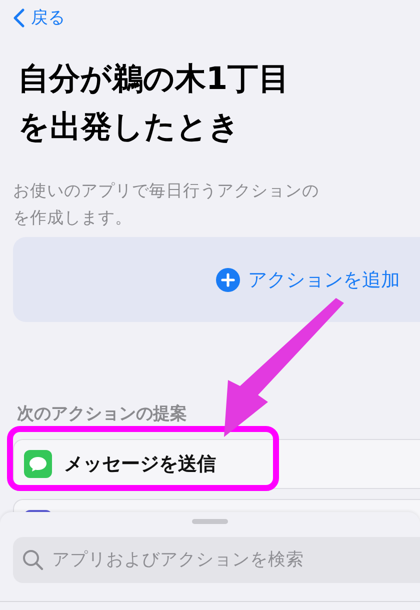 This screenshot has height=610, width=420. Describe the element at coordinates (216, 464) in the screenshot. I see `suggestion-row: メッセージを送信` at that location.